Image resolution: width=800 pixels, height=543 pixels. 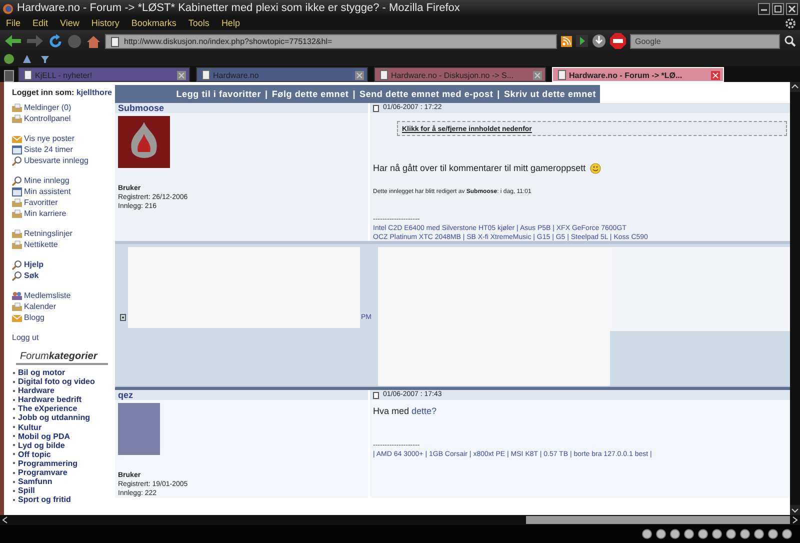 What do you see at coordinates (36, 391) in the screenshot?
I see `category-link: Hardware` at bounding box center [36, 391].